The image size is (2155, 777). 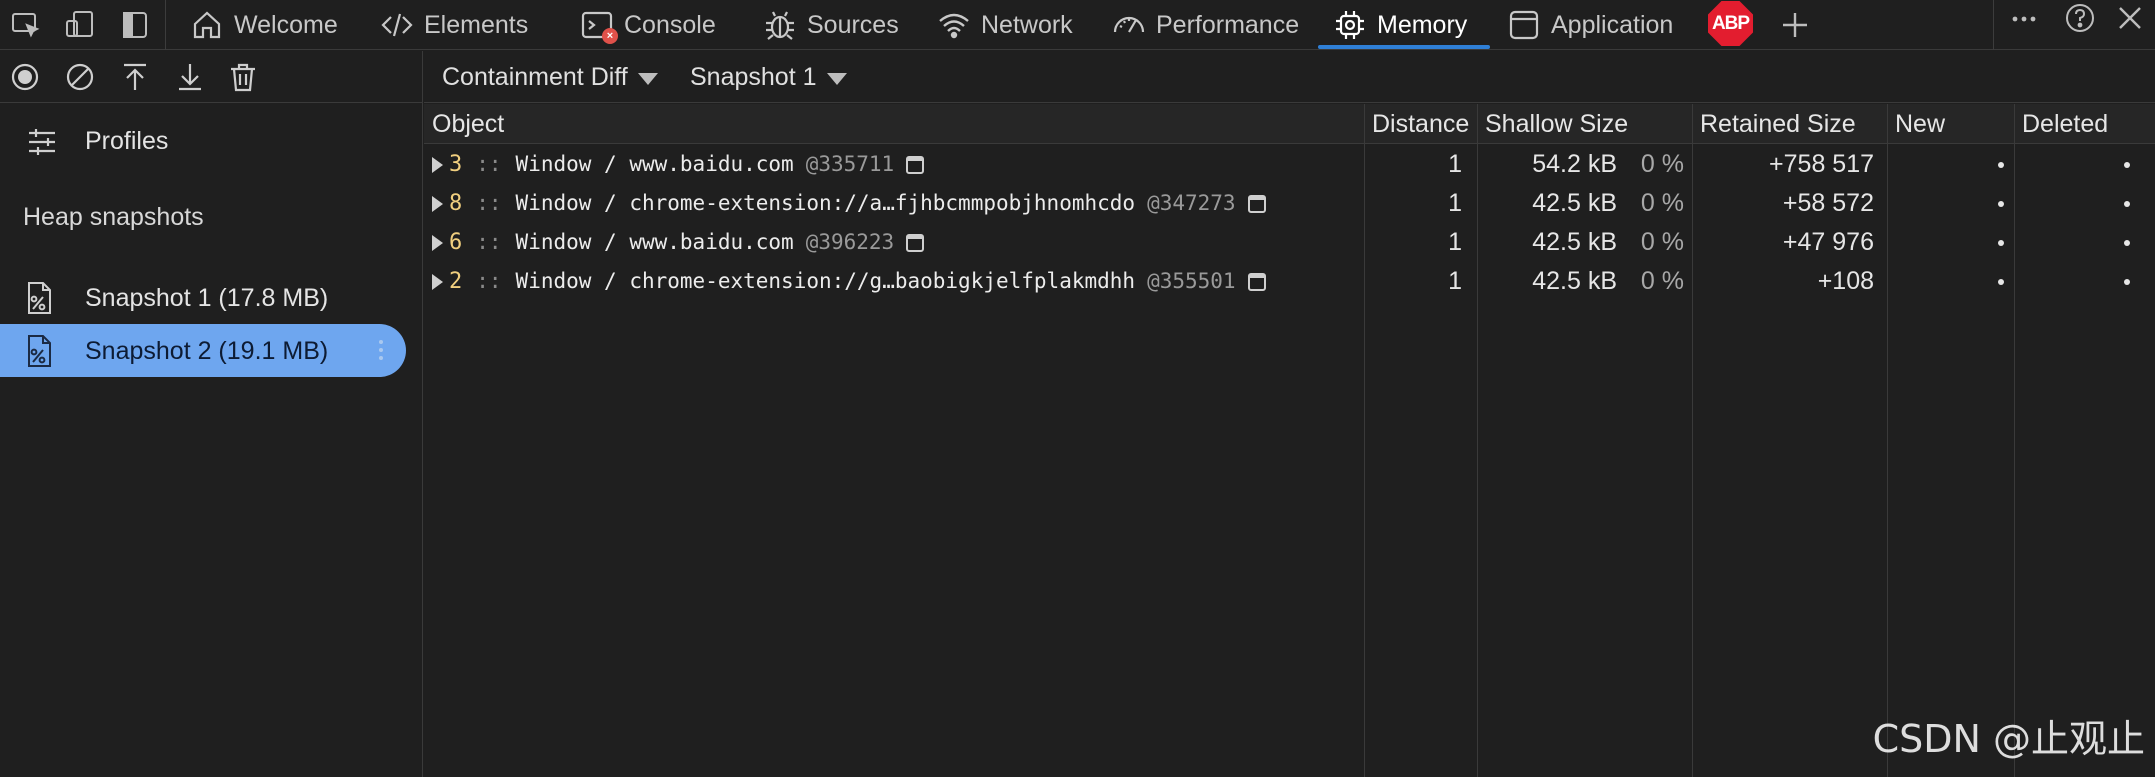 What do you see at coordinates (211, 77) in the screenshot?
I see `profiles-toolbar` at bounding box center [211, 77].